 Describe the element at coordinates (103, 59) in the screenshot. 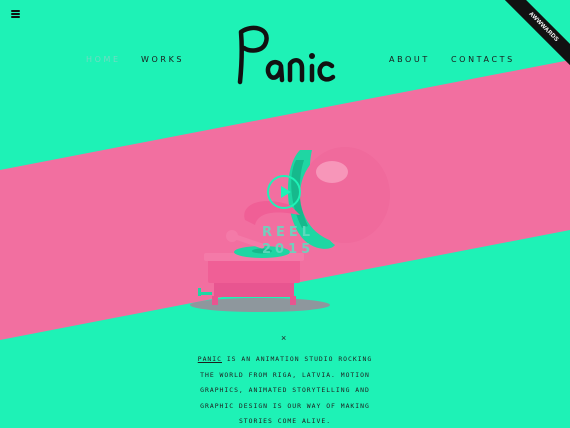

I see `nav-home: HOME` at that location.